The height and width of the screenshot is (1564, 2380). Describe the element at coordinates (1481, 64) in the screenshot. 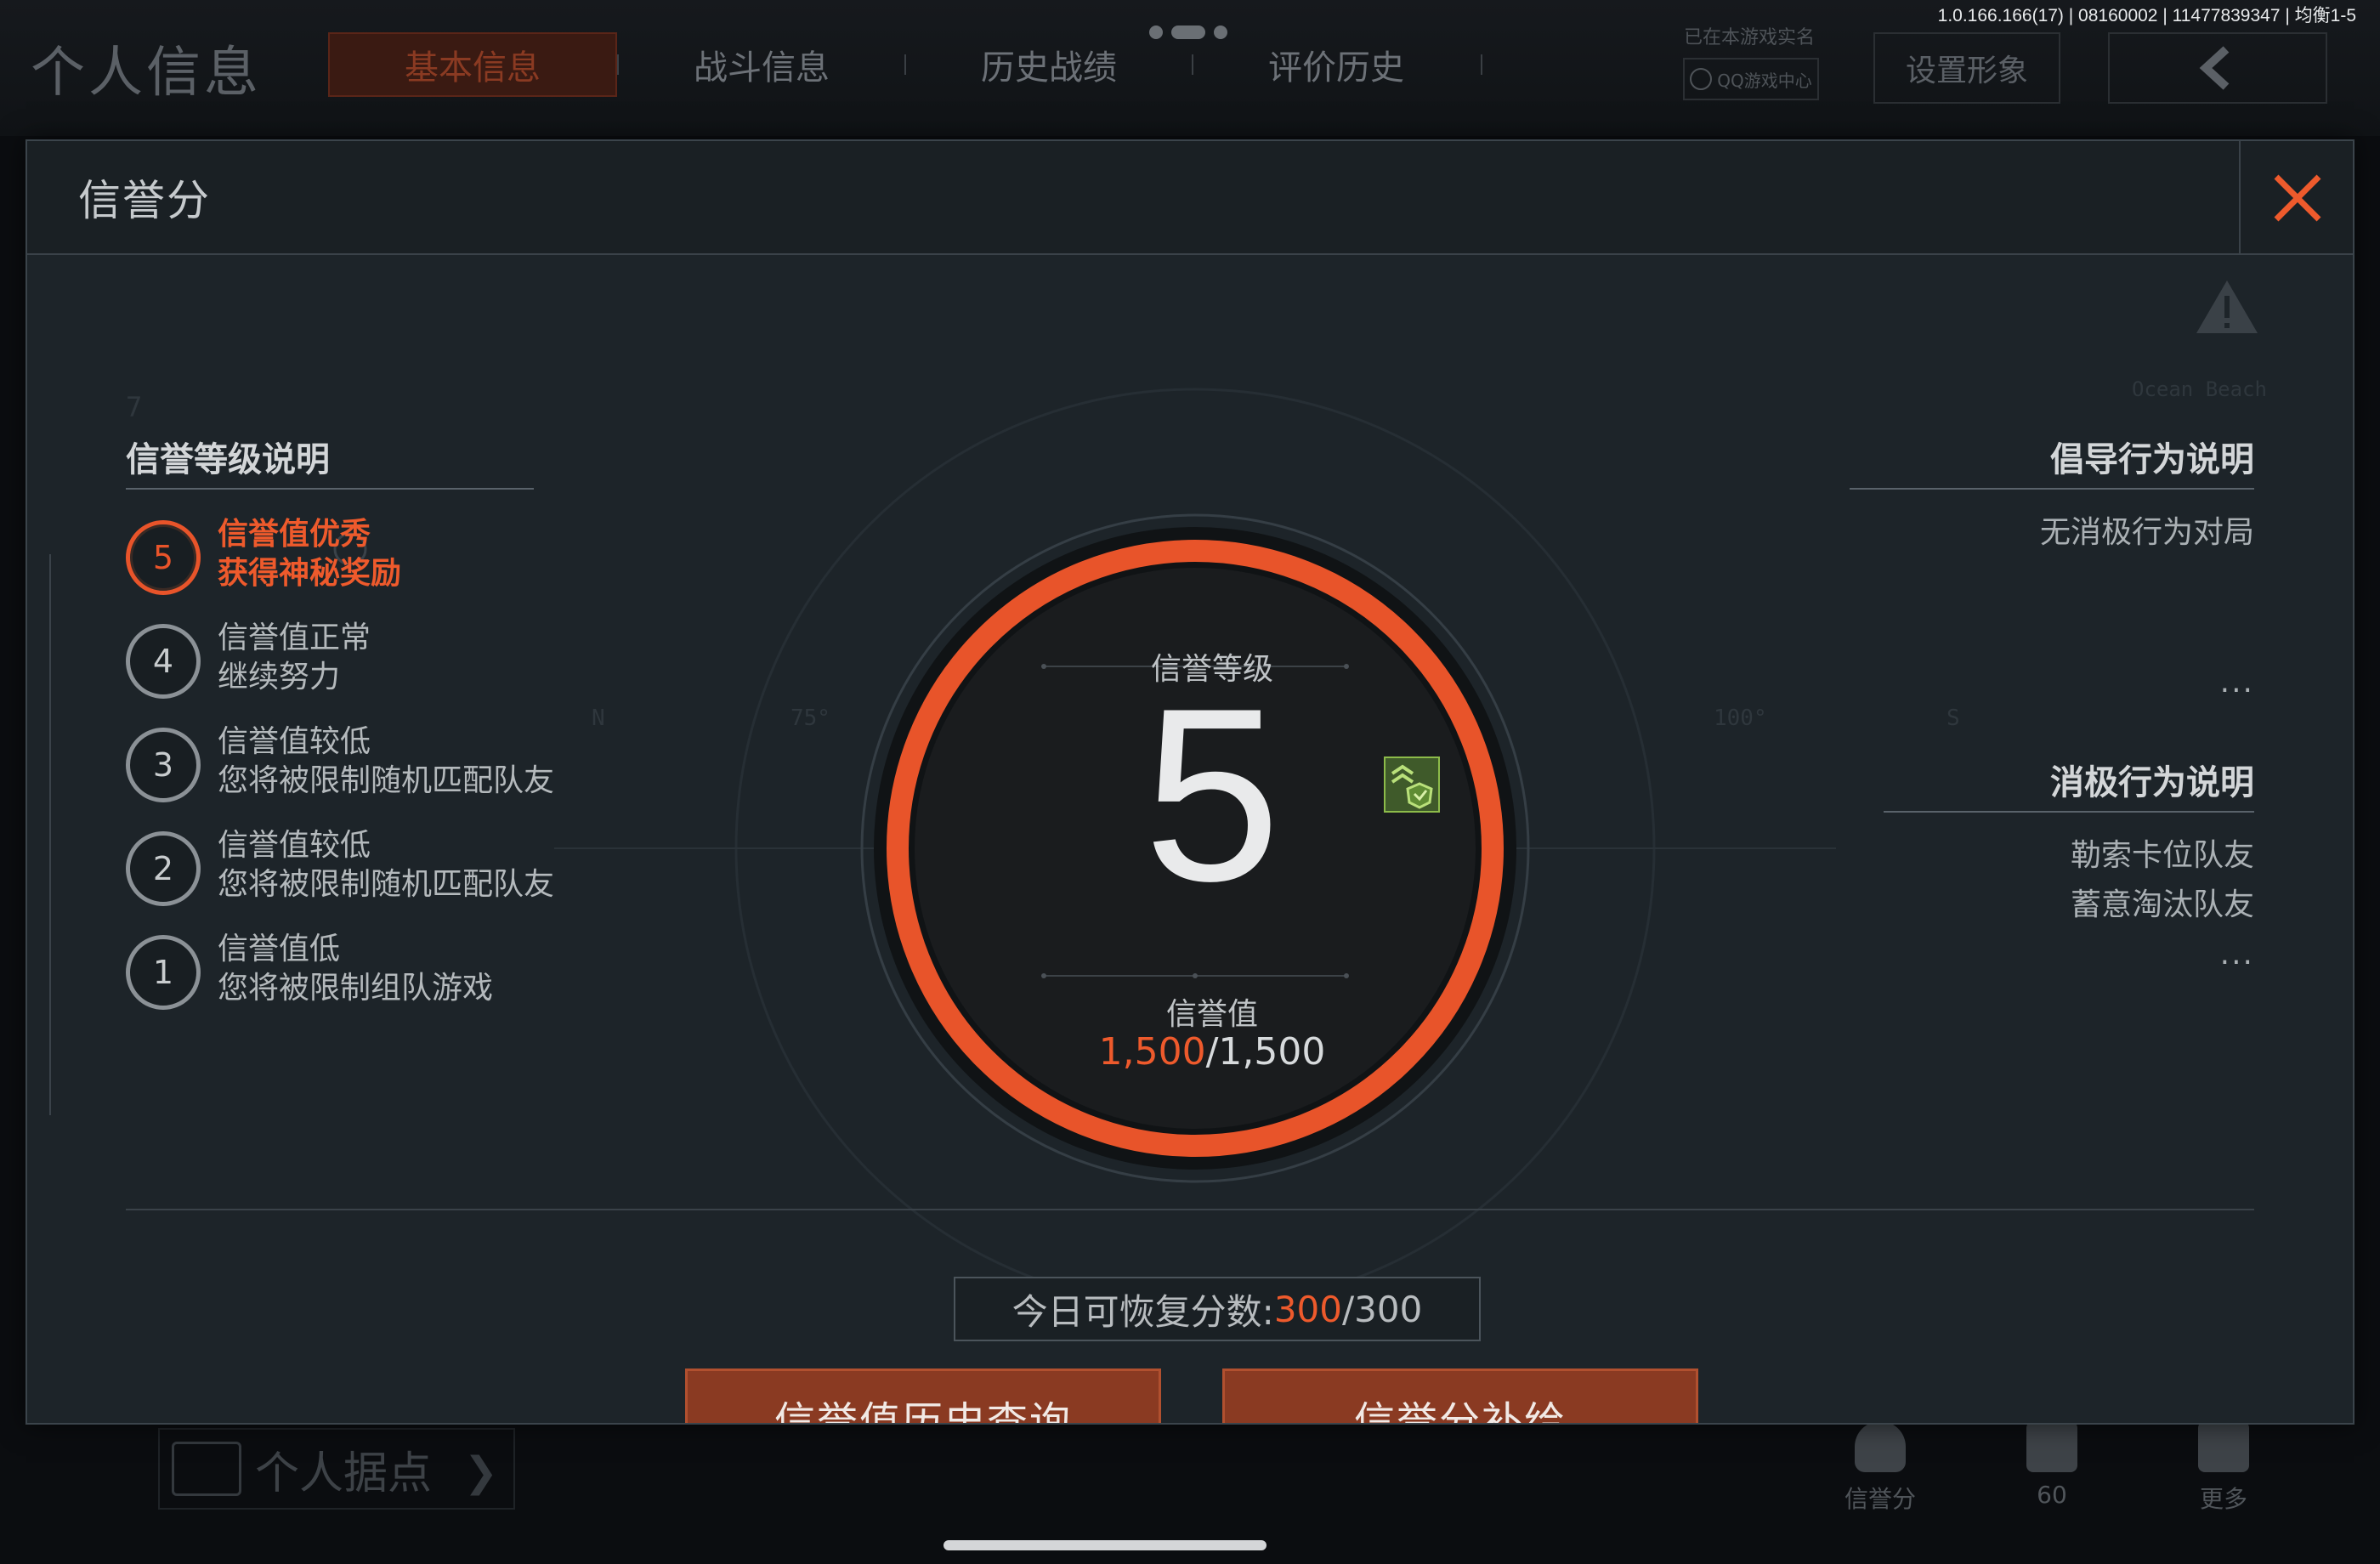

I see `tab-separator` at that location.